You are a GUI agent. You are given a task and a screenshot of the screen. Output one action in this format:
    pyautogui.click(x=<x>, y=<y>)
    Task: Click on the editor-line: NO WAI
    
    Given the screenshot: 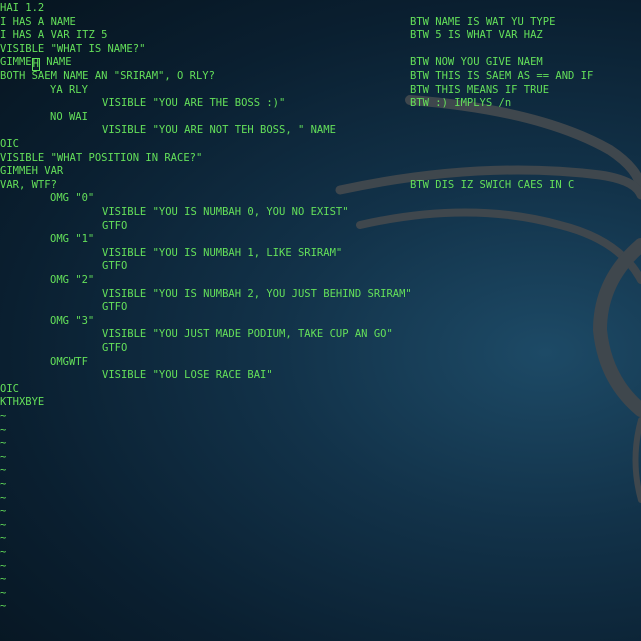 What is the action you would take?
    pyautogui.click(x=320, y=118)
    